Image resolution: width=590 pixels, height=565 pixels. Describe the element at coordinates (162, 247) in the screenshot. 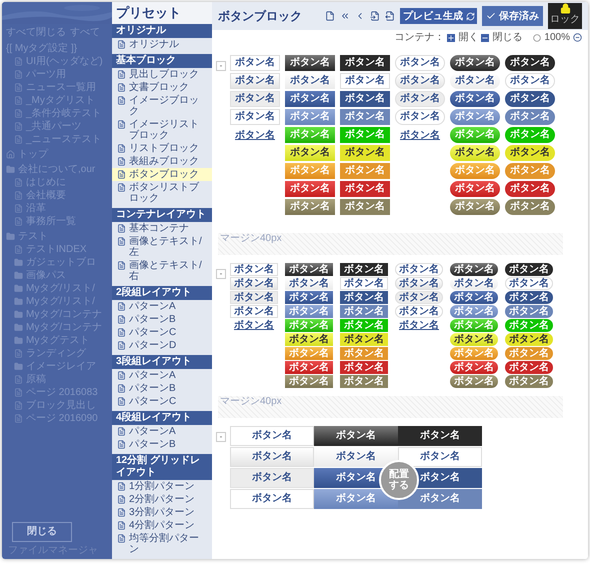

I see `preset-item: 画像とテキスト/左` at that location.